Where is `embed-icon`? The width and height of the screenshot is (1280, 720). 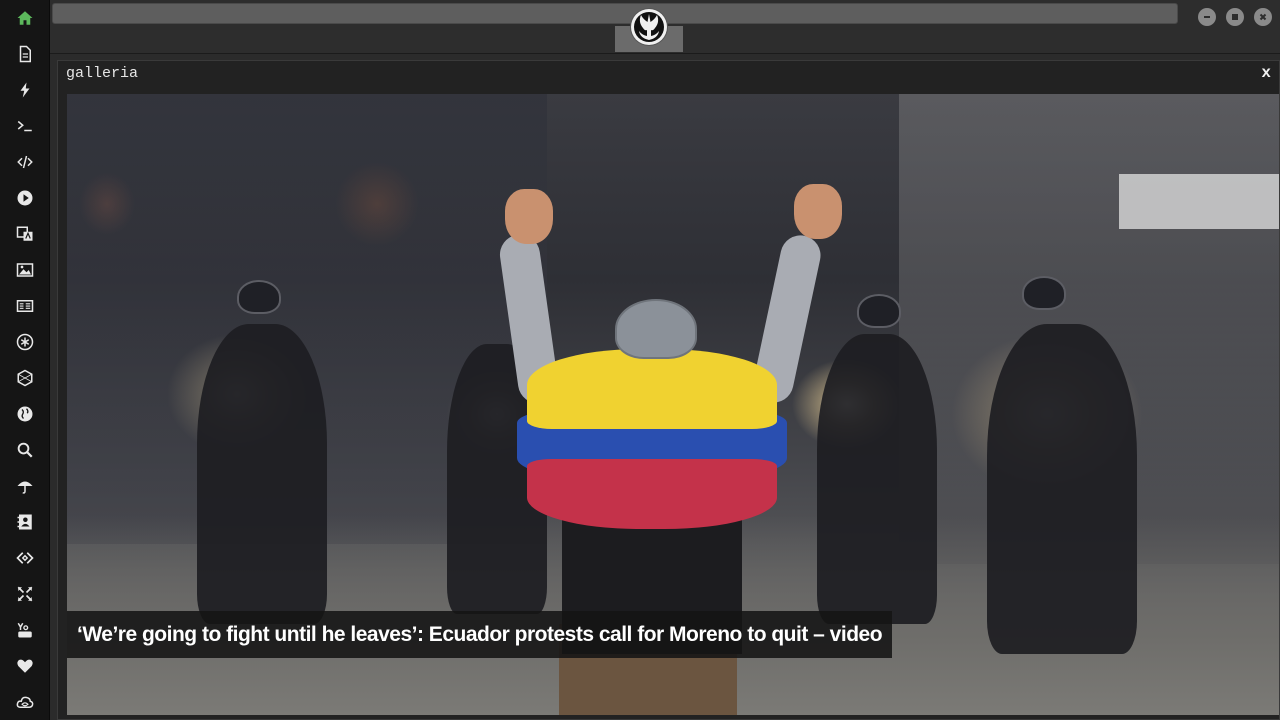 embed-icon is located at coordinates (25, 558).